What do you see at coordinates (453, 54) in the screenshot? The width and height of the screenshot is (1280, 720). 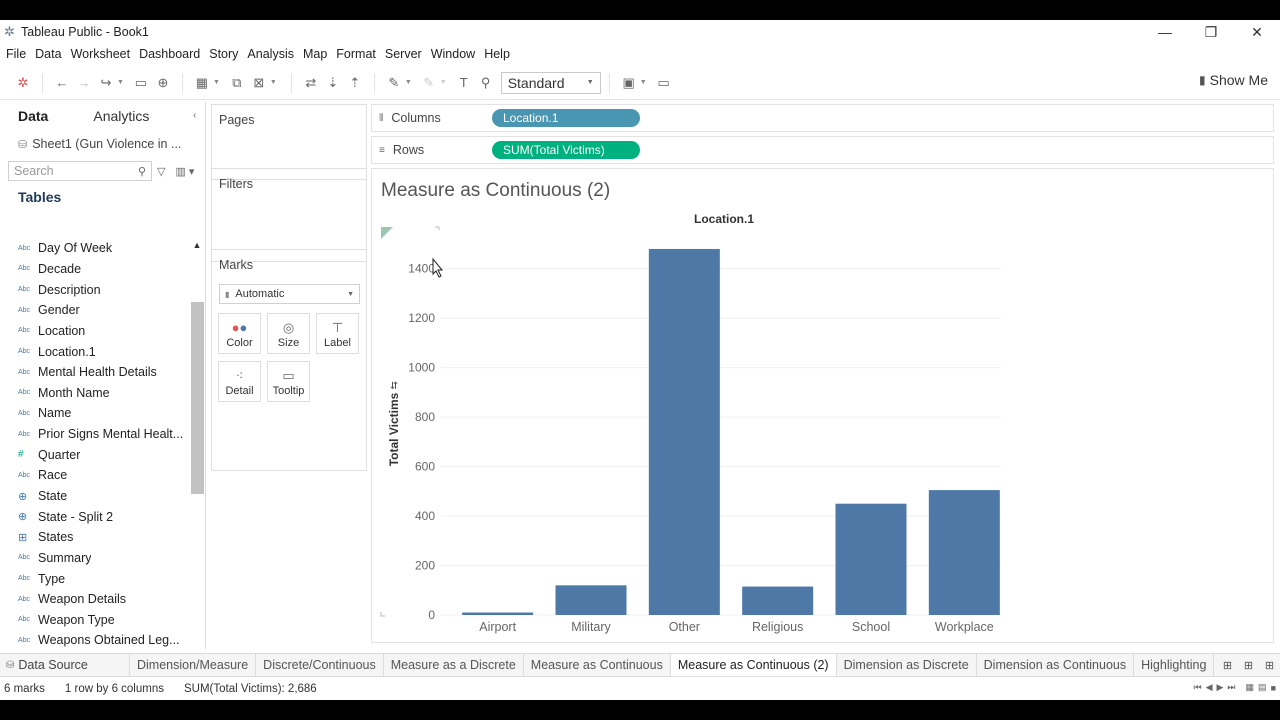 I see `menu-window: Window` at bounding box center [453, 54].